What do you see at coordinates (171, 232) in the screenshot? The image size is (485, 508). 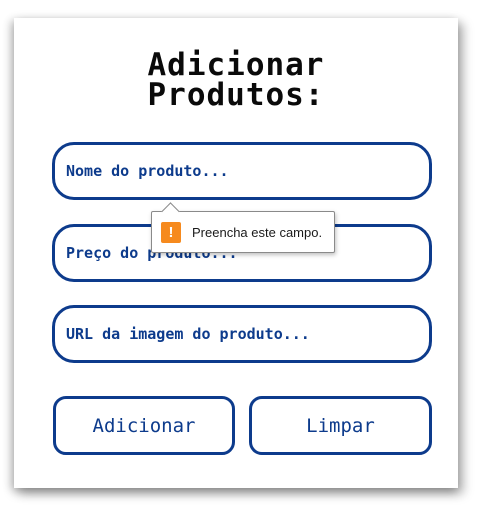 I see `warning-icon: !` at bounding box center [171, 232].